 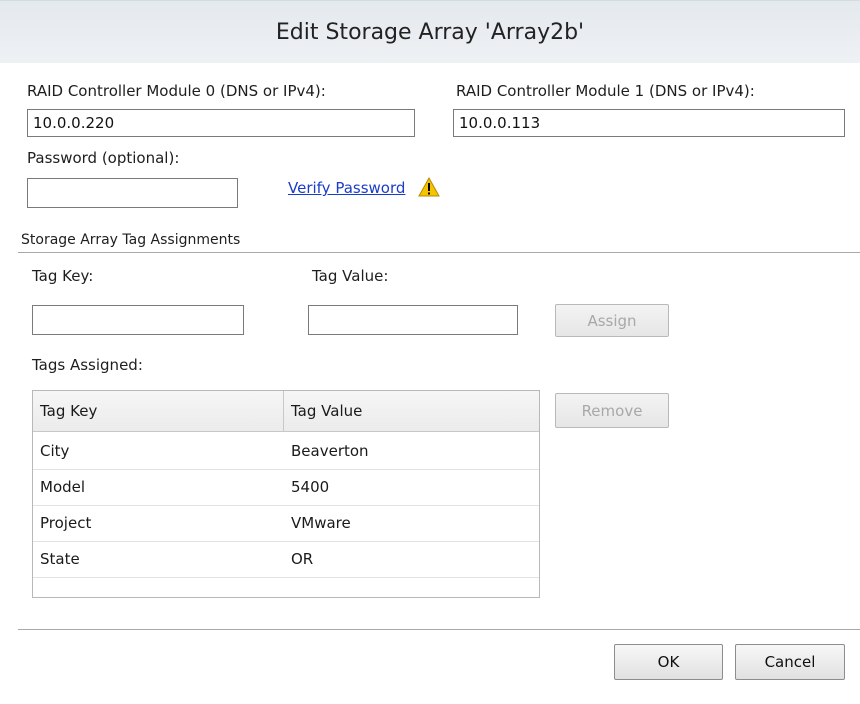 What do you see at coordinates (103, 158) in the screenshot?
I see `password-label: Password (optional):` at bounding box center [103, 158].